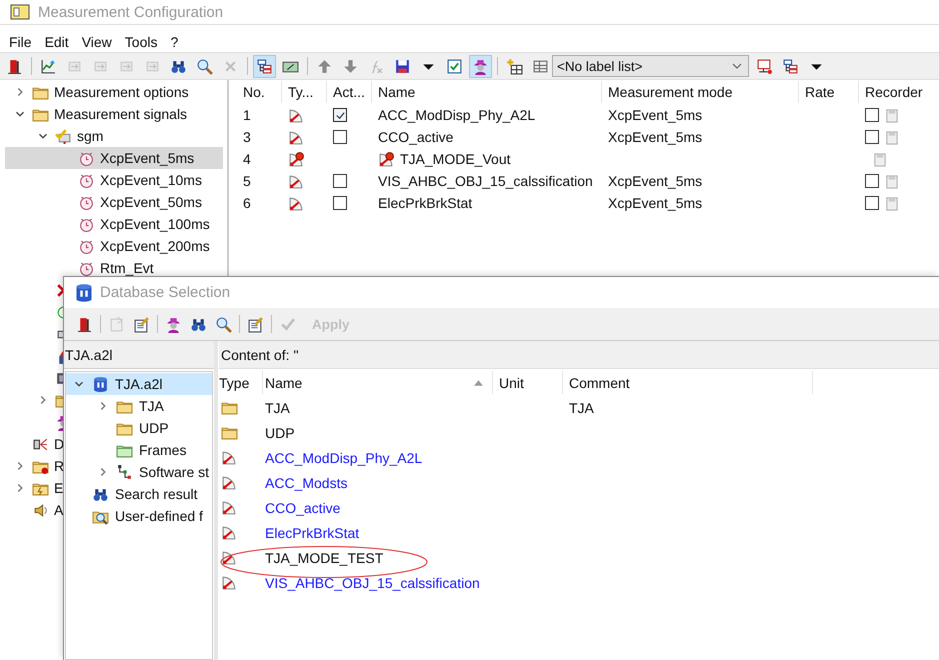 The height and width of the screenshot is (660, 939). I want to click on menu-item: File, so click(20, 42).